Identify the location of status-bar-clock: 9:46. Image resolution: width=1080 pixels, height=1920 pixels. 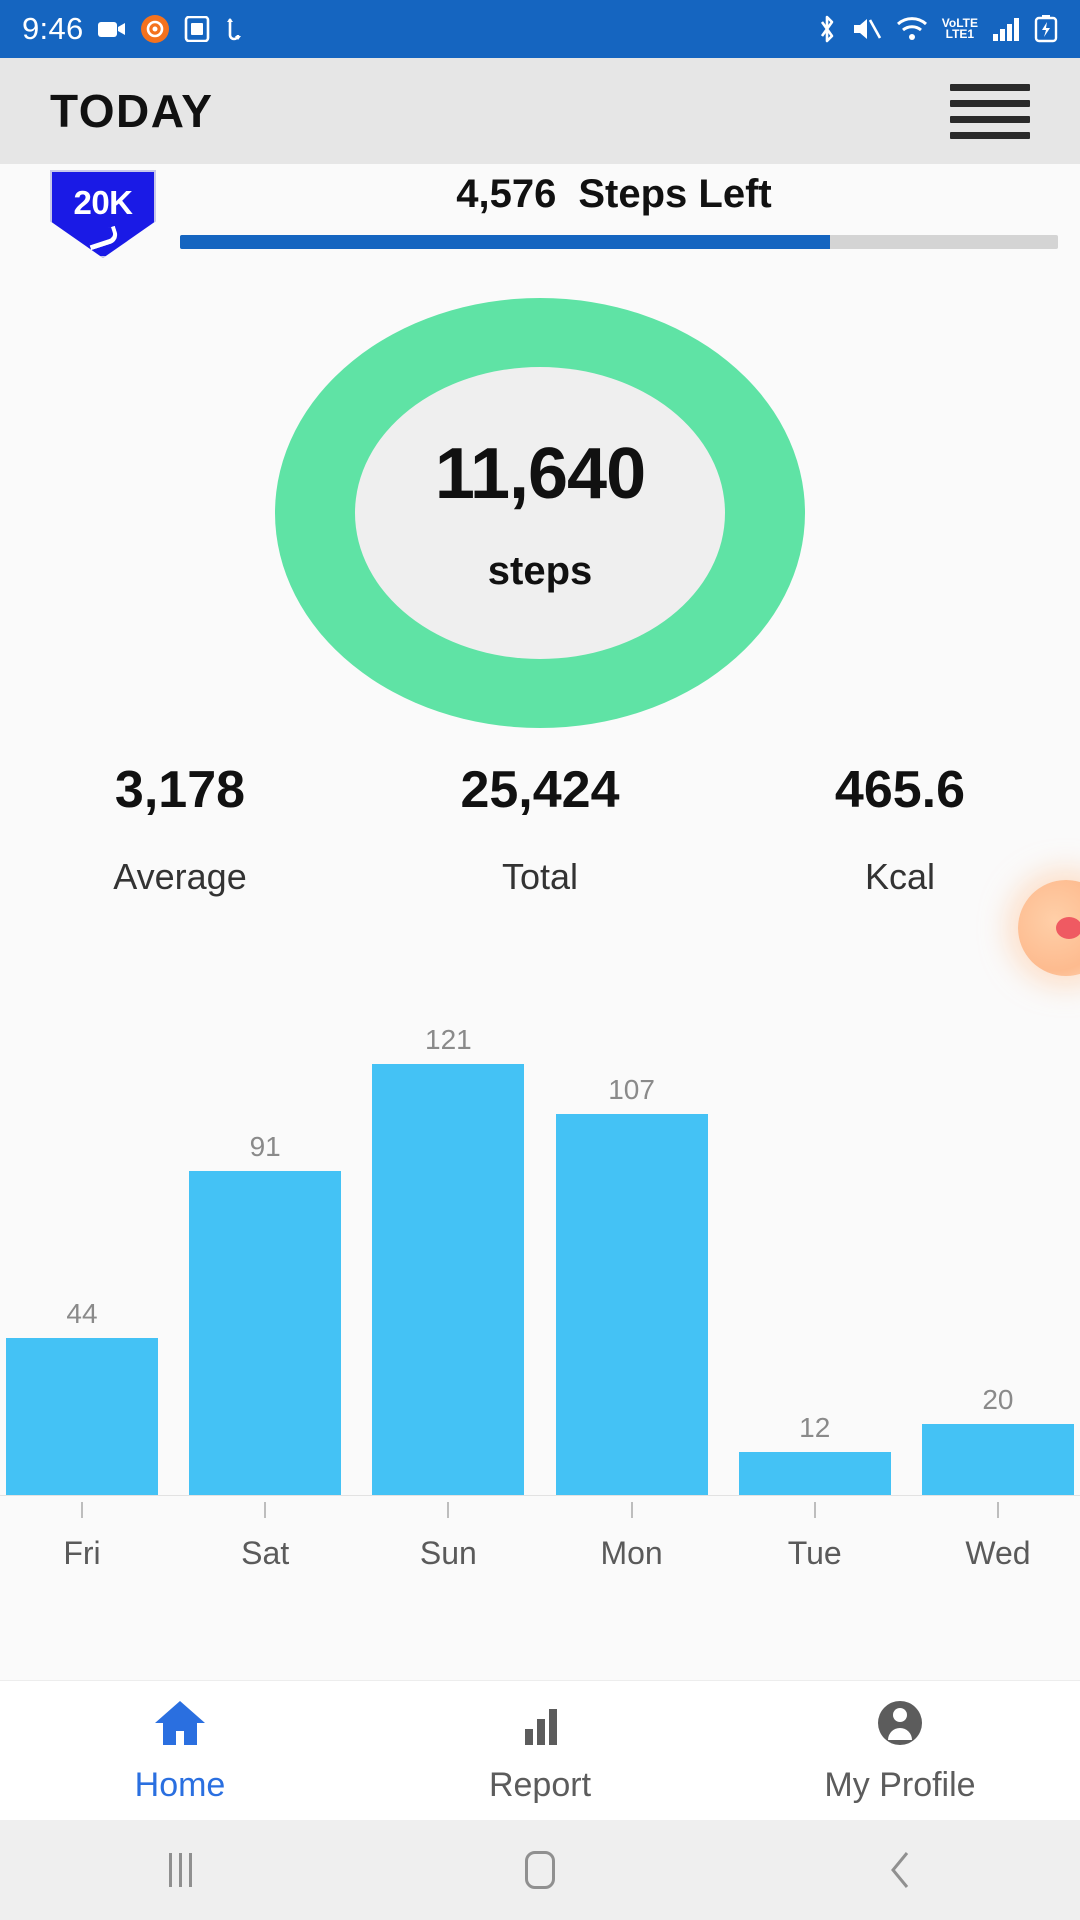
(53, 28).